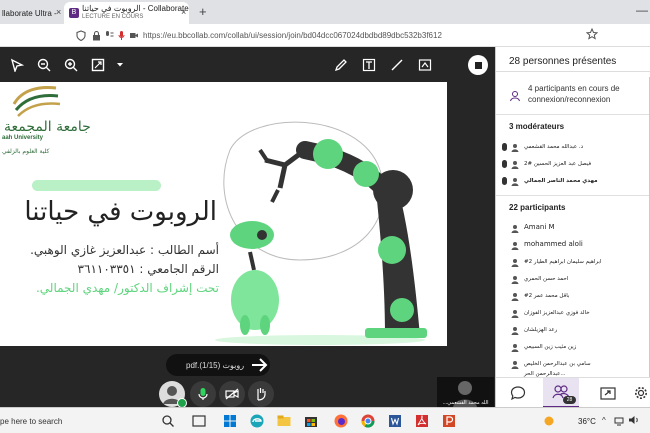 This screenshot has height=433, width=650. I want to click on decorative-bar, so click(96, 185).